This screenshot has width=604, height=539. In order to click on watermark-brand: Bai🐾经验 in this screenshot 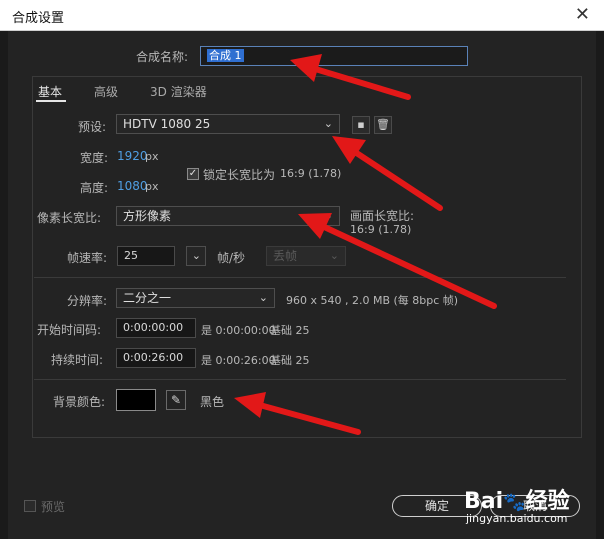, I will do `click(517, 501)`.